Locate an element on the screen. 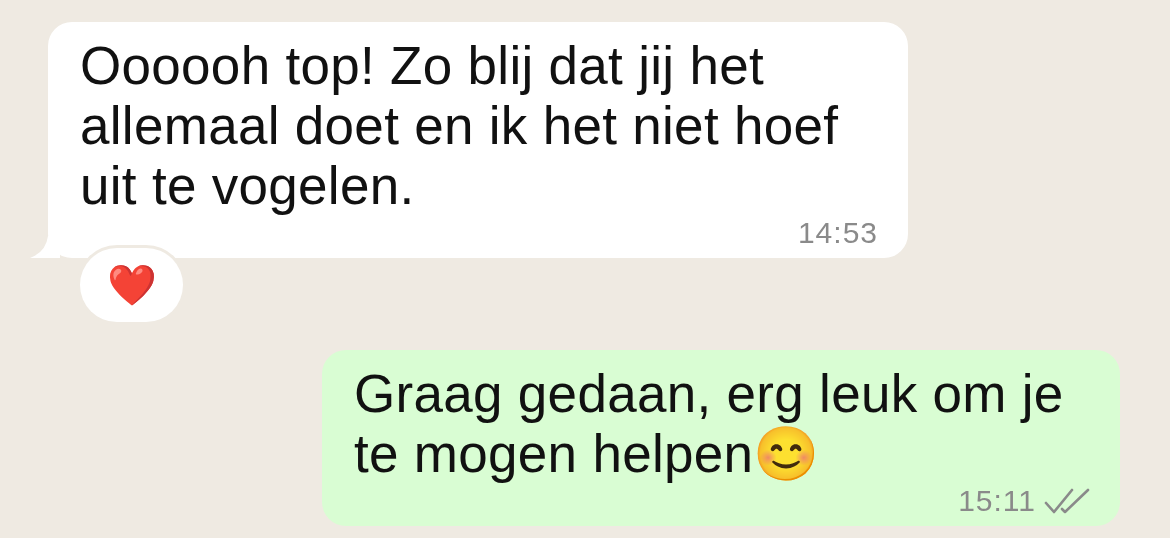  message-time: 15:11 is located at coordinates (997, 501).